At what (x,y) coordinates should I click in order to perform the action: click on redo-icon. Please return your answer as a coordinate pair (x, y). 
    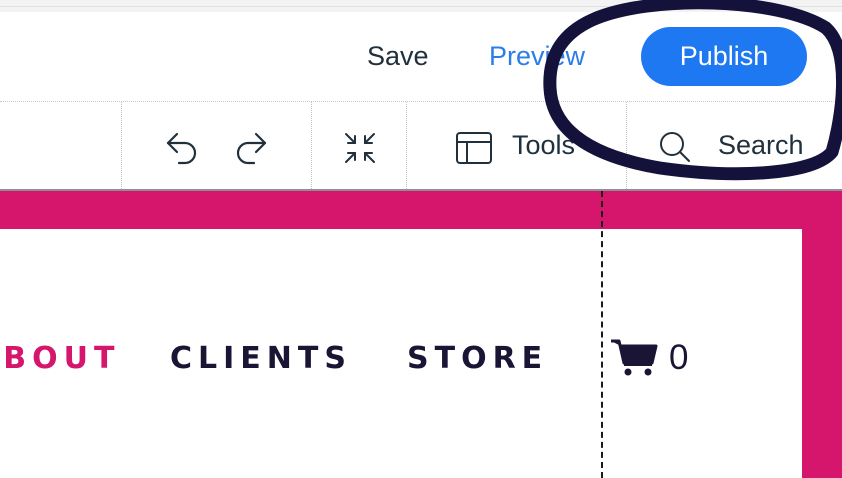
    Looking at the image, I should click on (250, 148).